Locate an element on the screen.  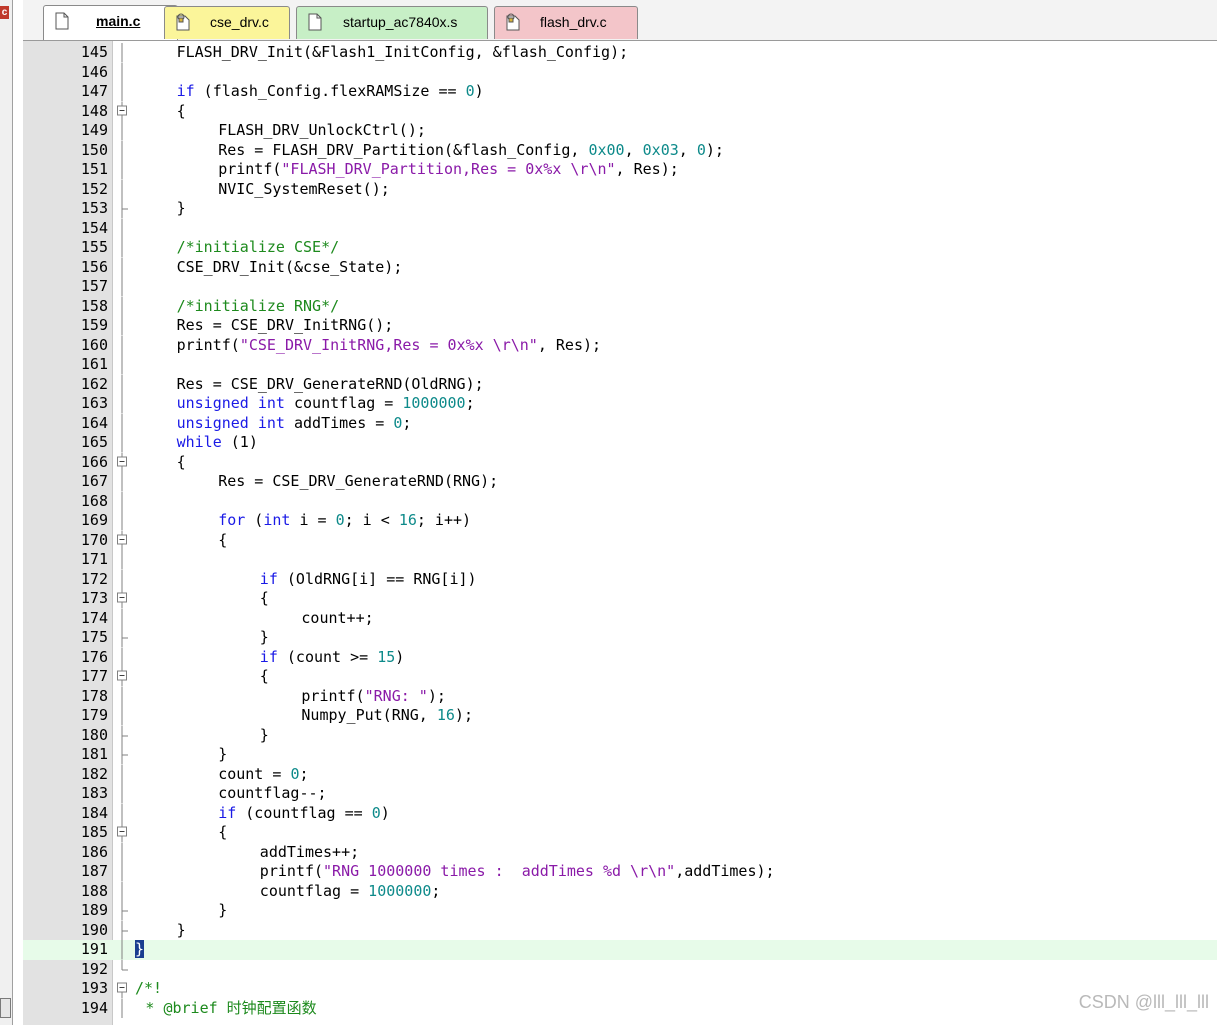
code-line: 156 CSE_DRV_Init(&cse_State); is located at coordinates (620, 267).